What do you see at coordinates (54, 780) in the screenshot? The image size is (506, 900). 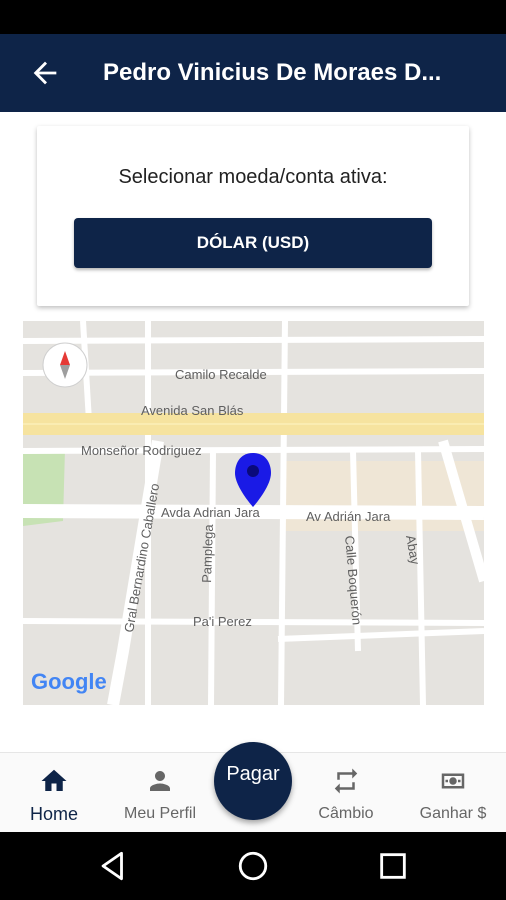 I see `home-icon` at bounding box center [54, 780].